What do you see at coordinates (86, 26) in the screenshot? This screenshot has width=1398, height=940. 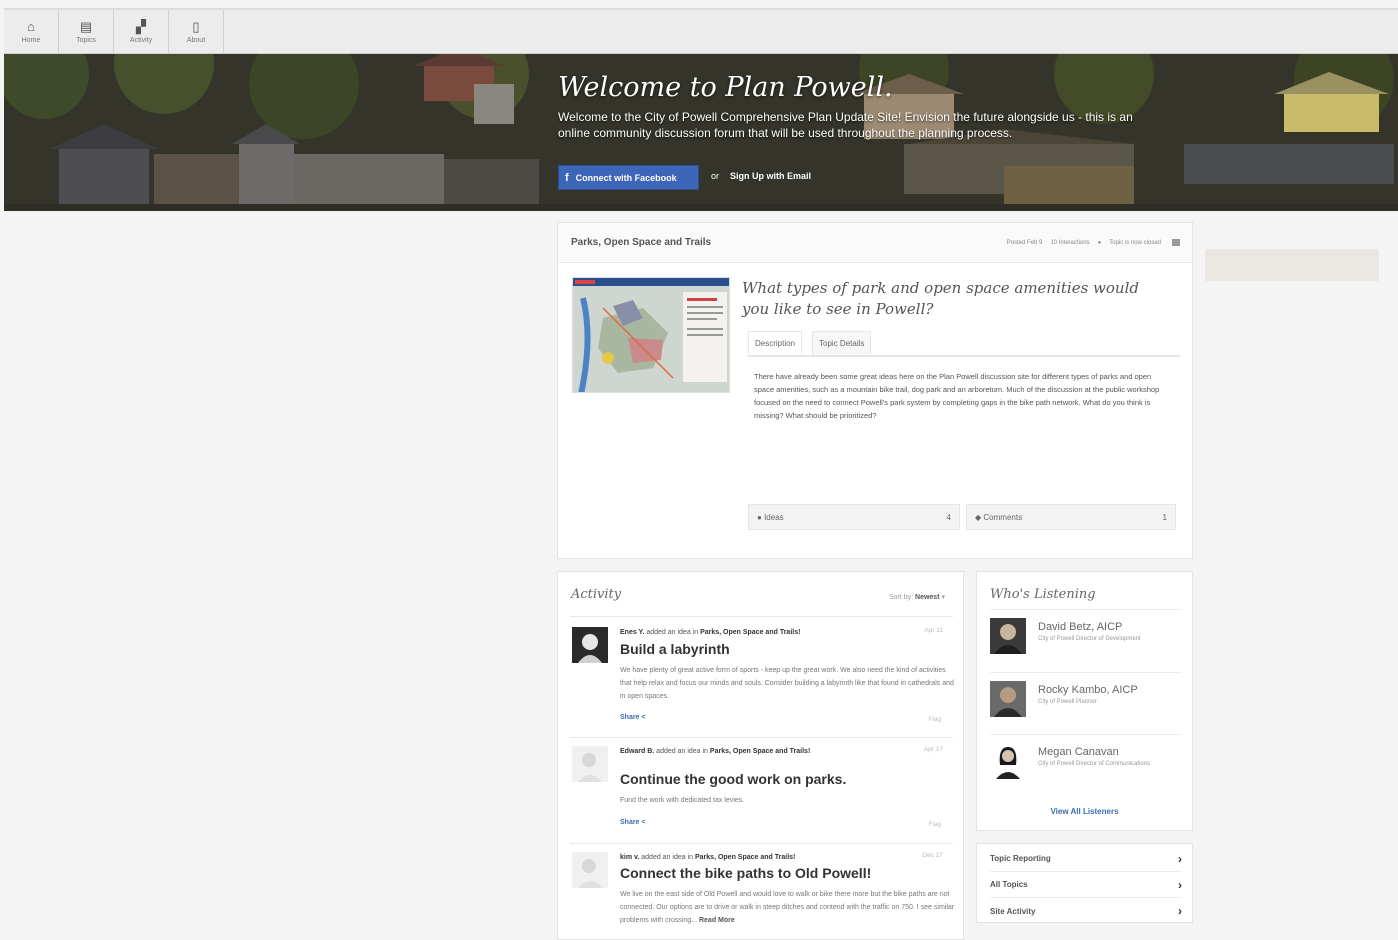 I see `topics-icon: ▤` at bounding box center [86, 26].